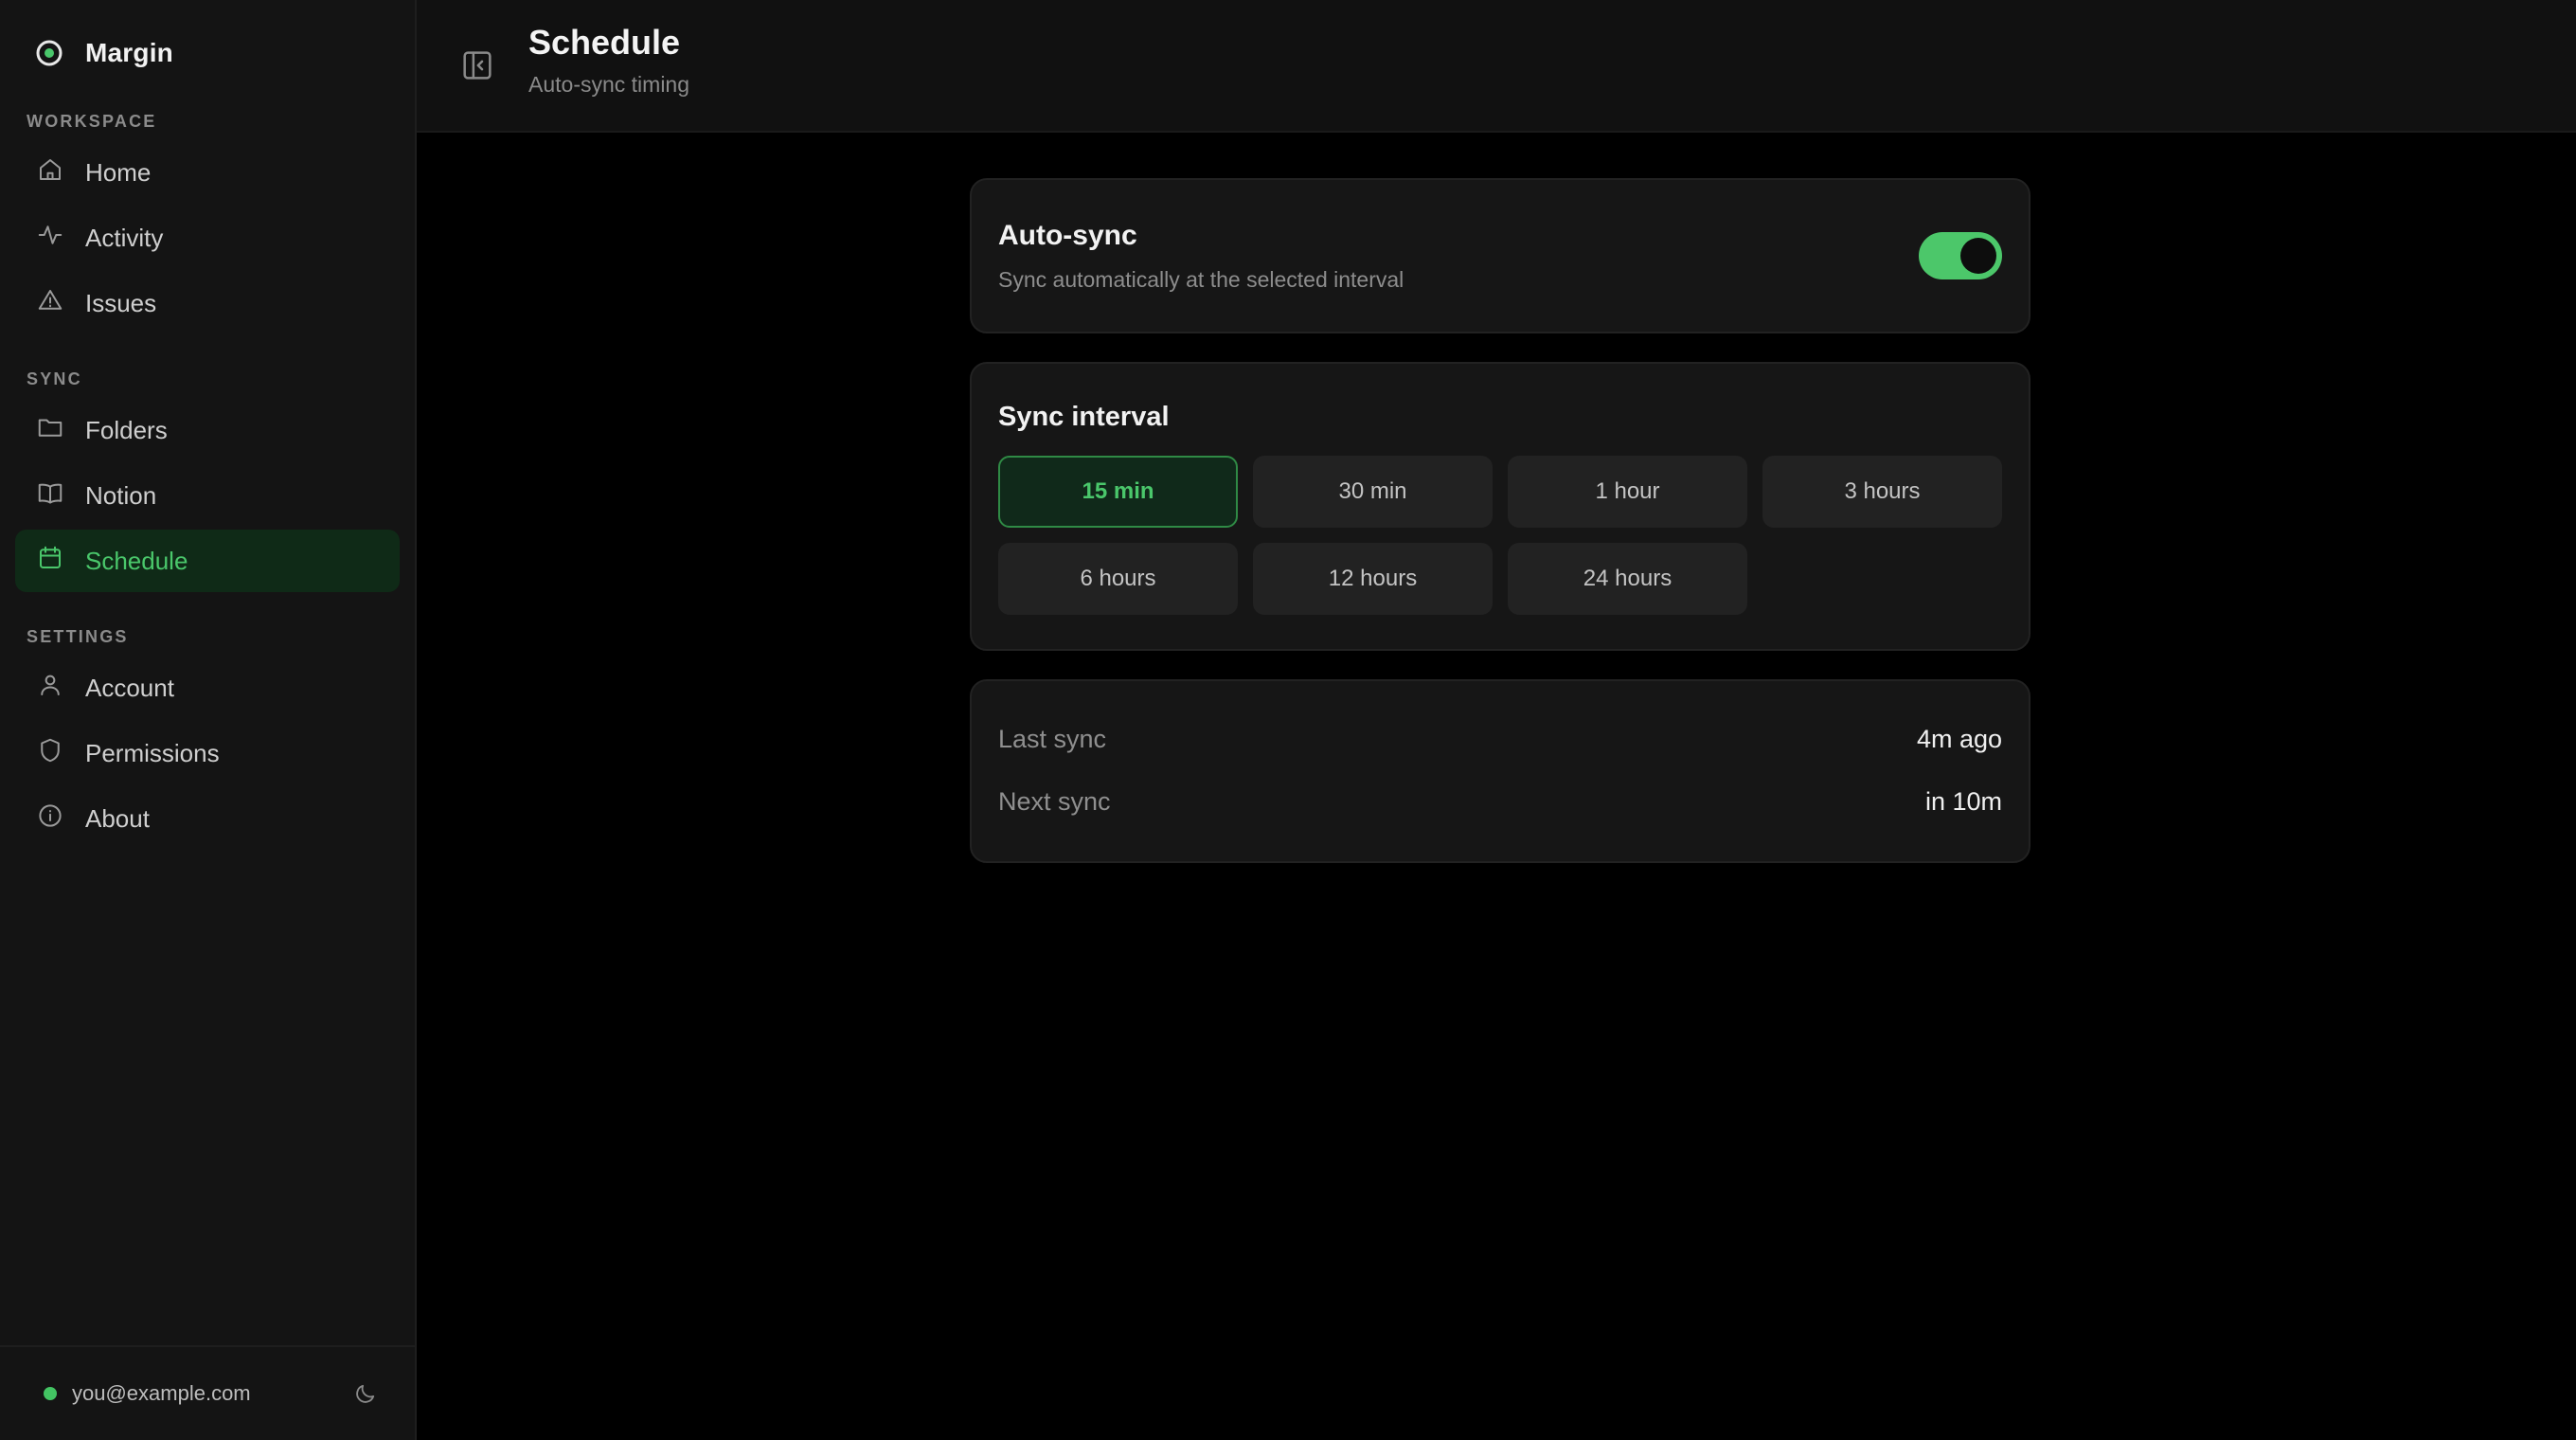 The image size is (2576, 1440). What do you see at coordinates (50, 430) in the screenshot?
I see `folder-icon` at bounding box center [50, 430].